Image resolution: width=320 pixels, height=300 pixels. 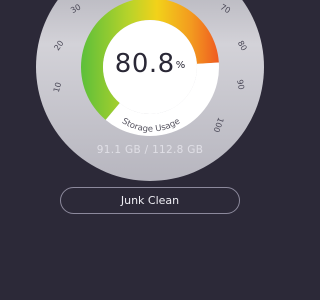 I want to click on usage-percent-readout: 80.8%, so click(x=150, y=64).